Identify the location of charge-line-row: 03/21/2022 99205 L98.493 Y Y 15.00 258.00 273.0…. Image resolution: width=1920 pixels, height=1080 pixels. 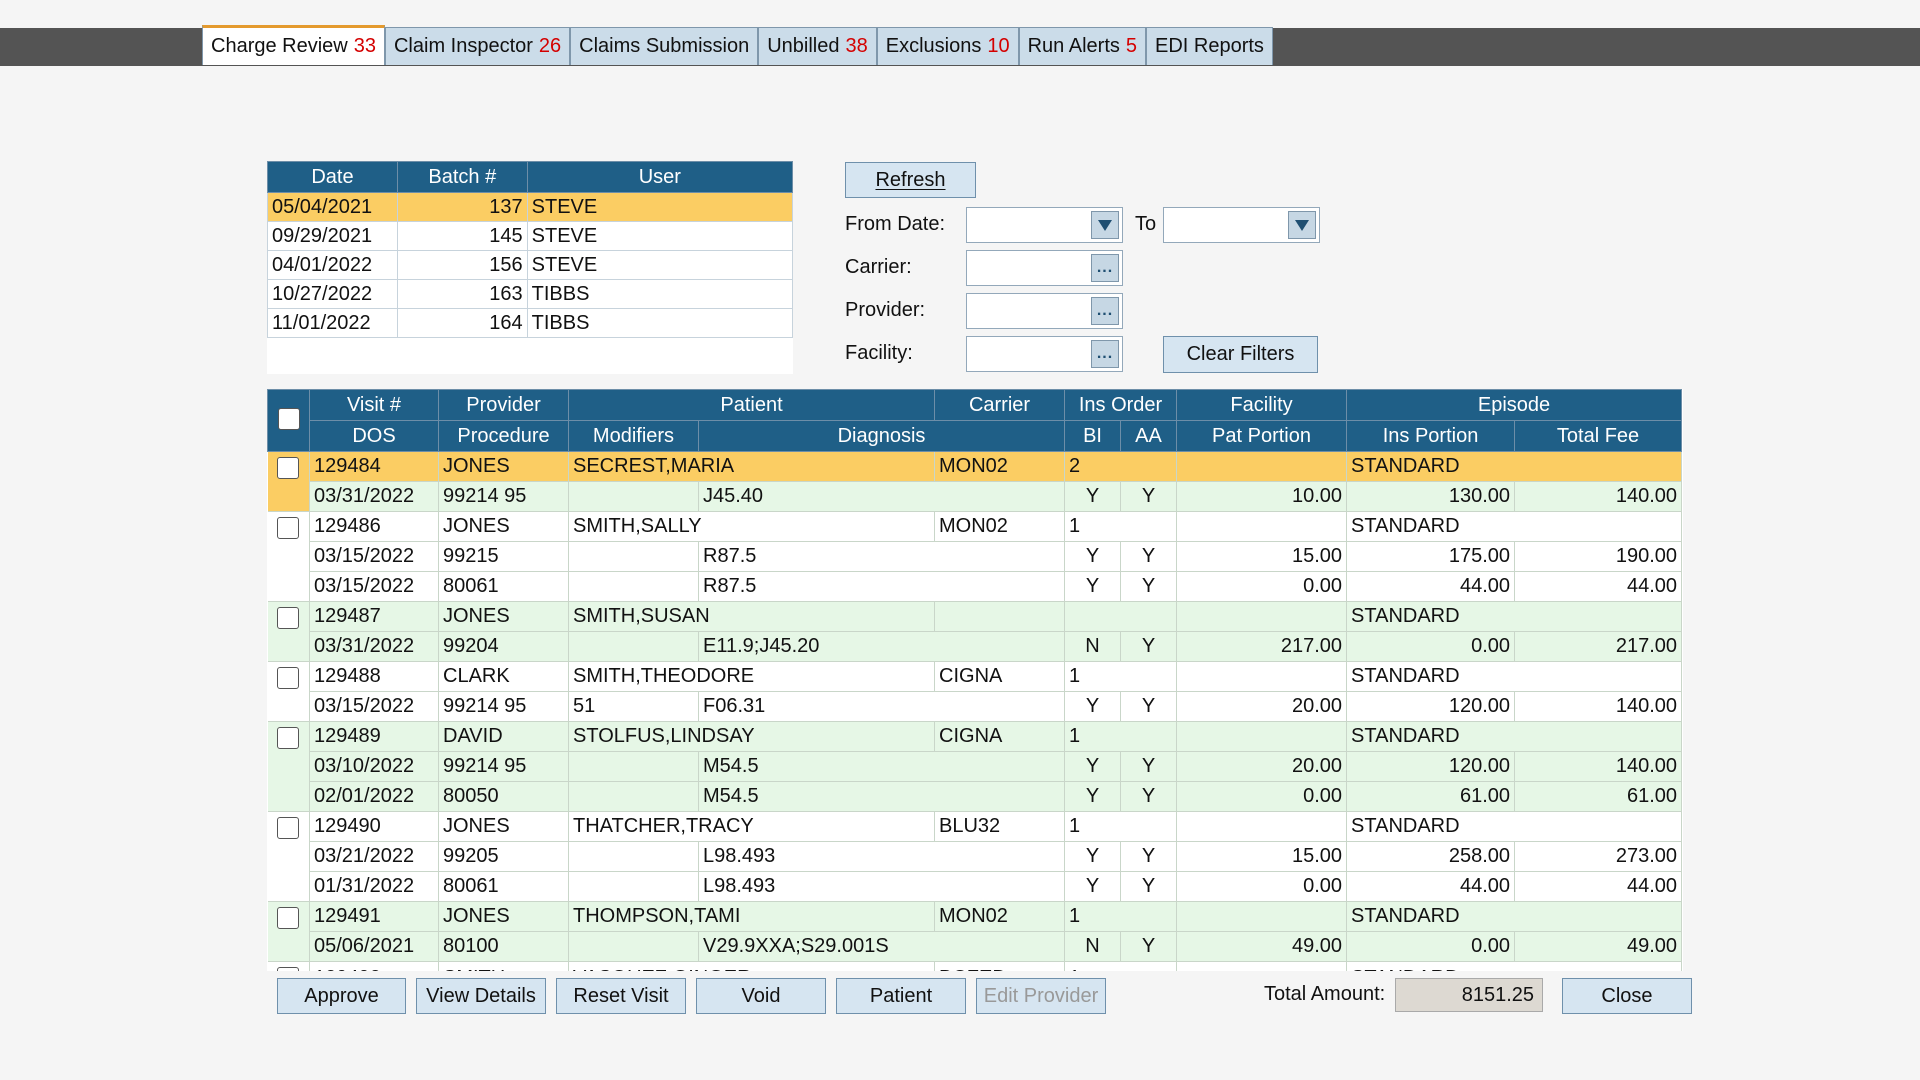
(975, 856).